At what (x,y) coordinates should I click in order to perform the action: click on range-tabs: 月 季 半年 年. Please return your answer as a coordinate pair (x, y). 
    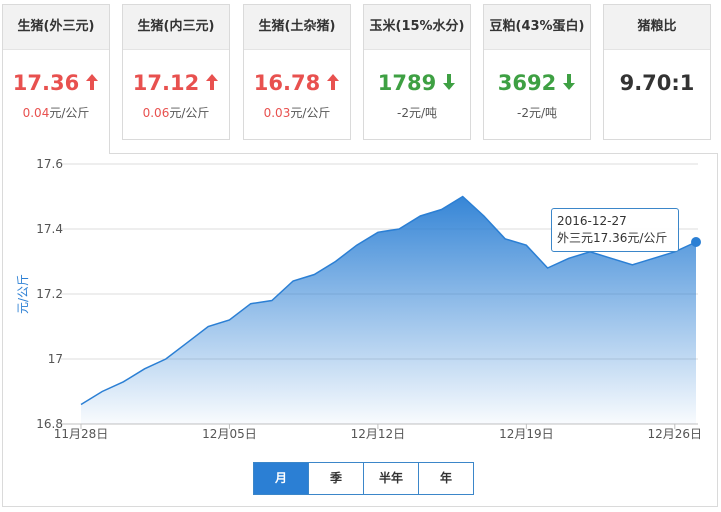
    Looking at the image, I should click on (363, 478).